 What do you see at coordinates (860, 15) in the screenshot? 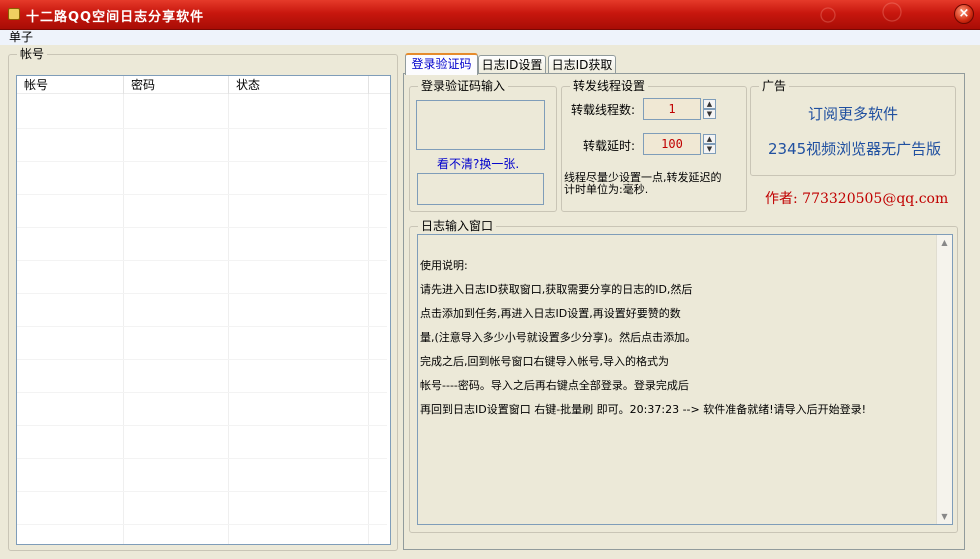
I see `title-decoration` at bounding box center [860, 15].